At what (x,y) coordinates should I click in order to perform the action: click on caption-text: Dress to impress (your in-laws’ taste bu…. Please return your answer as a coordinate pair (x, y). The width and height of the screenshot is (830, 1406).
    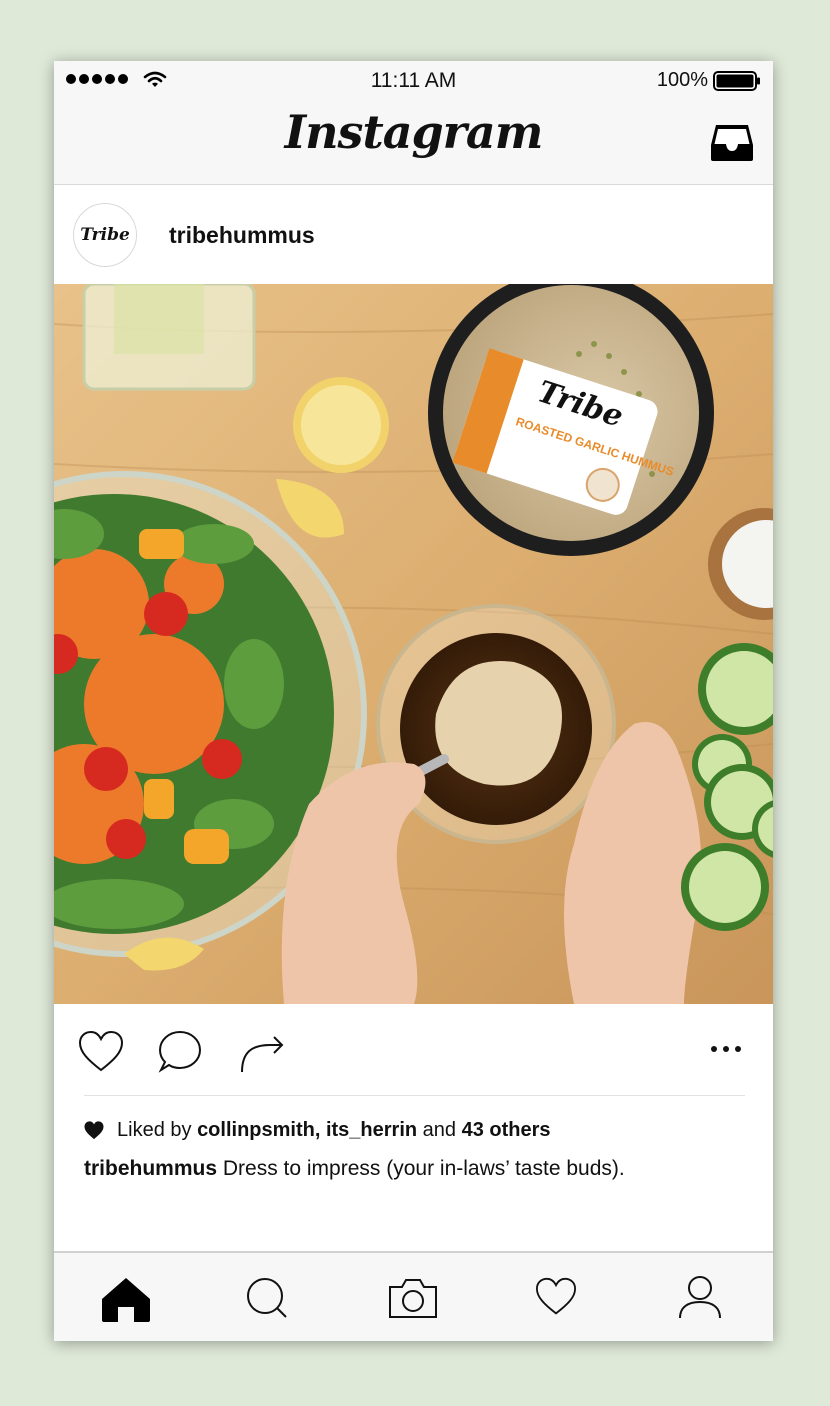
    Looking at the image, I should click on (423, 1168).